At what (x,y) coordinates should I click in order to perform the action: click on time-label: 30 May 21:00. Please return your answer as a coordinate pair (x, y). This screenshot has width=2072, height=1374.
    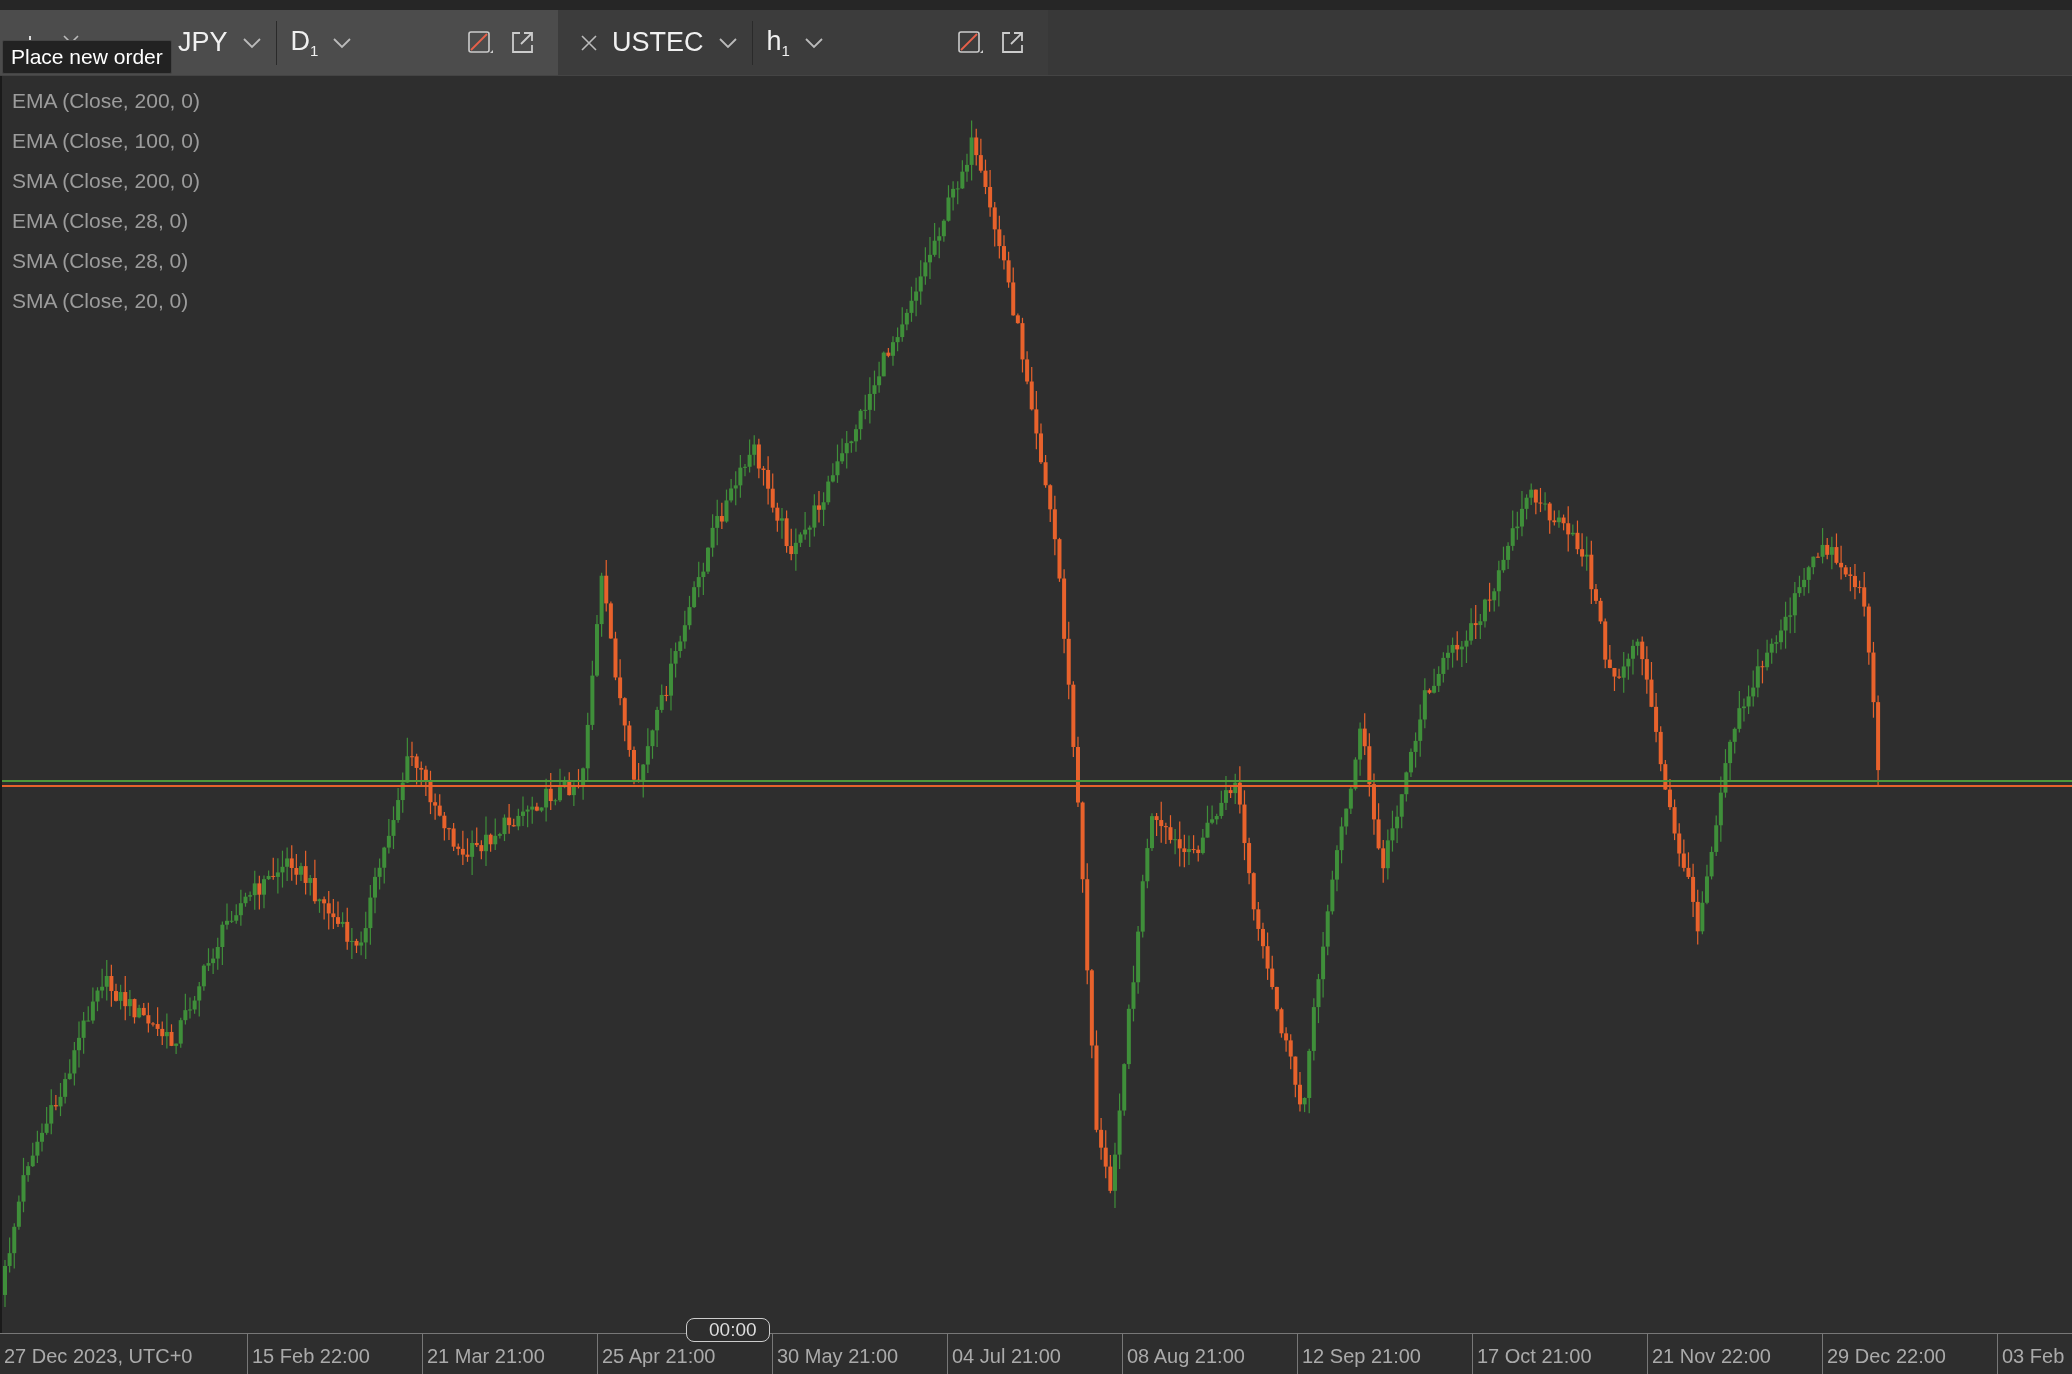
    Looking at the image, I should click on (837, 1357).